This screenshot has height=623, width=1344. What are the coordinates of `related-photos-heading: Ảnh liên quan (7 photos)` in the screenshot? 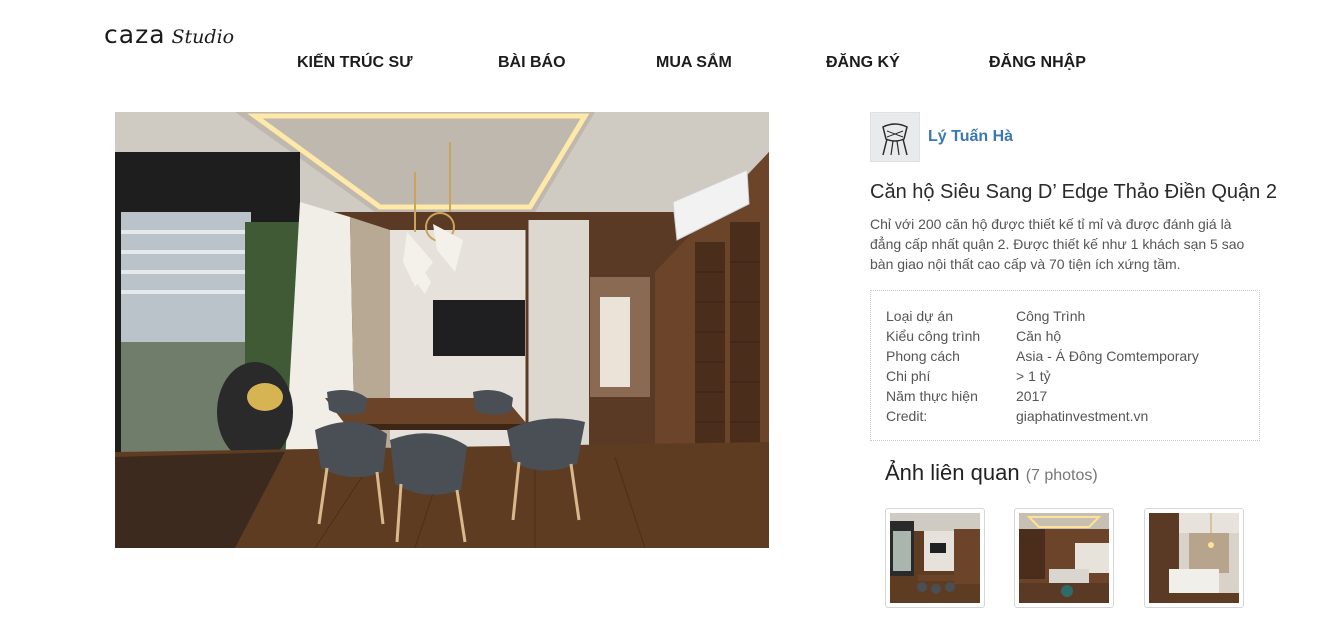 It's located at (991, 473).